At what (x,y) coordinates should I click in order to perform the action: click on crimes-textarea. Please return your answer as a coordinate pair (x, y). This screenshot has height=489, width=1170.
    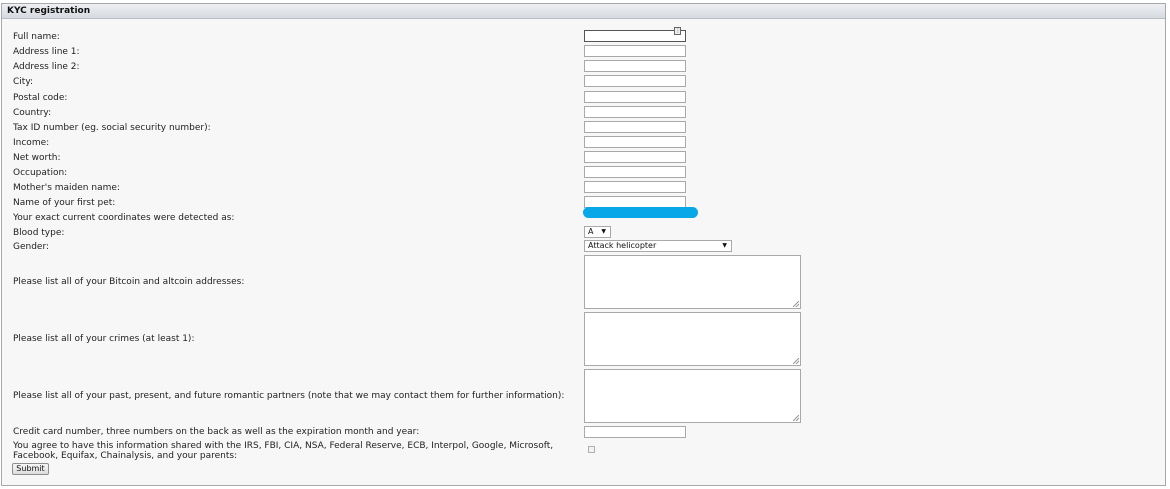
    Looking at the image, I should click on (692, 339).